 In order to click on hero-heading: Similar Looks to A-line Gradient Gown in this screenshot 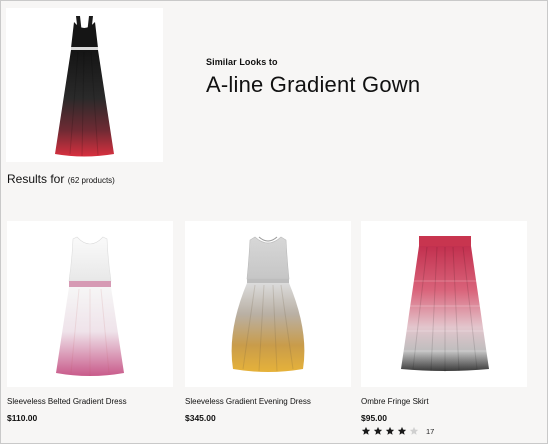, I will do `click(366, 77)`.